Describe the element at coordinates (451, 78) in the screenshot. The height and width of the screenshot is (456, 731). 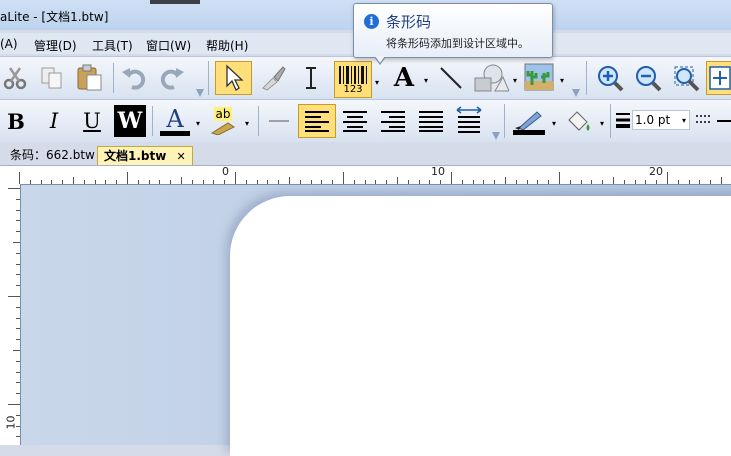
I see `line-tool-icon` at that location.